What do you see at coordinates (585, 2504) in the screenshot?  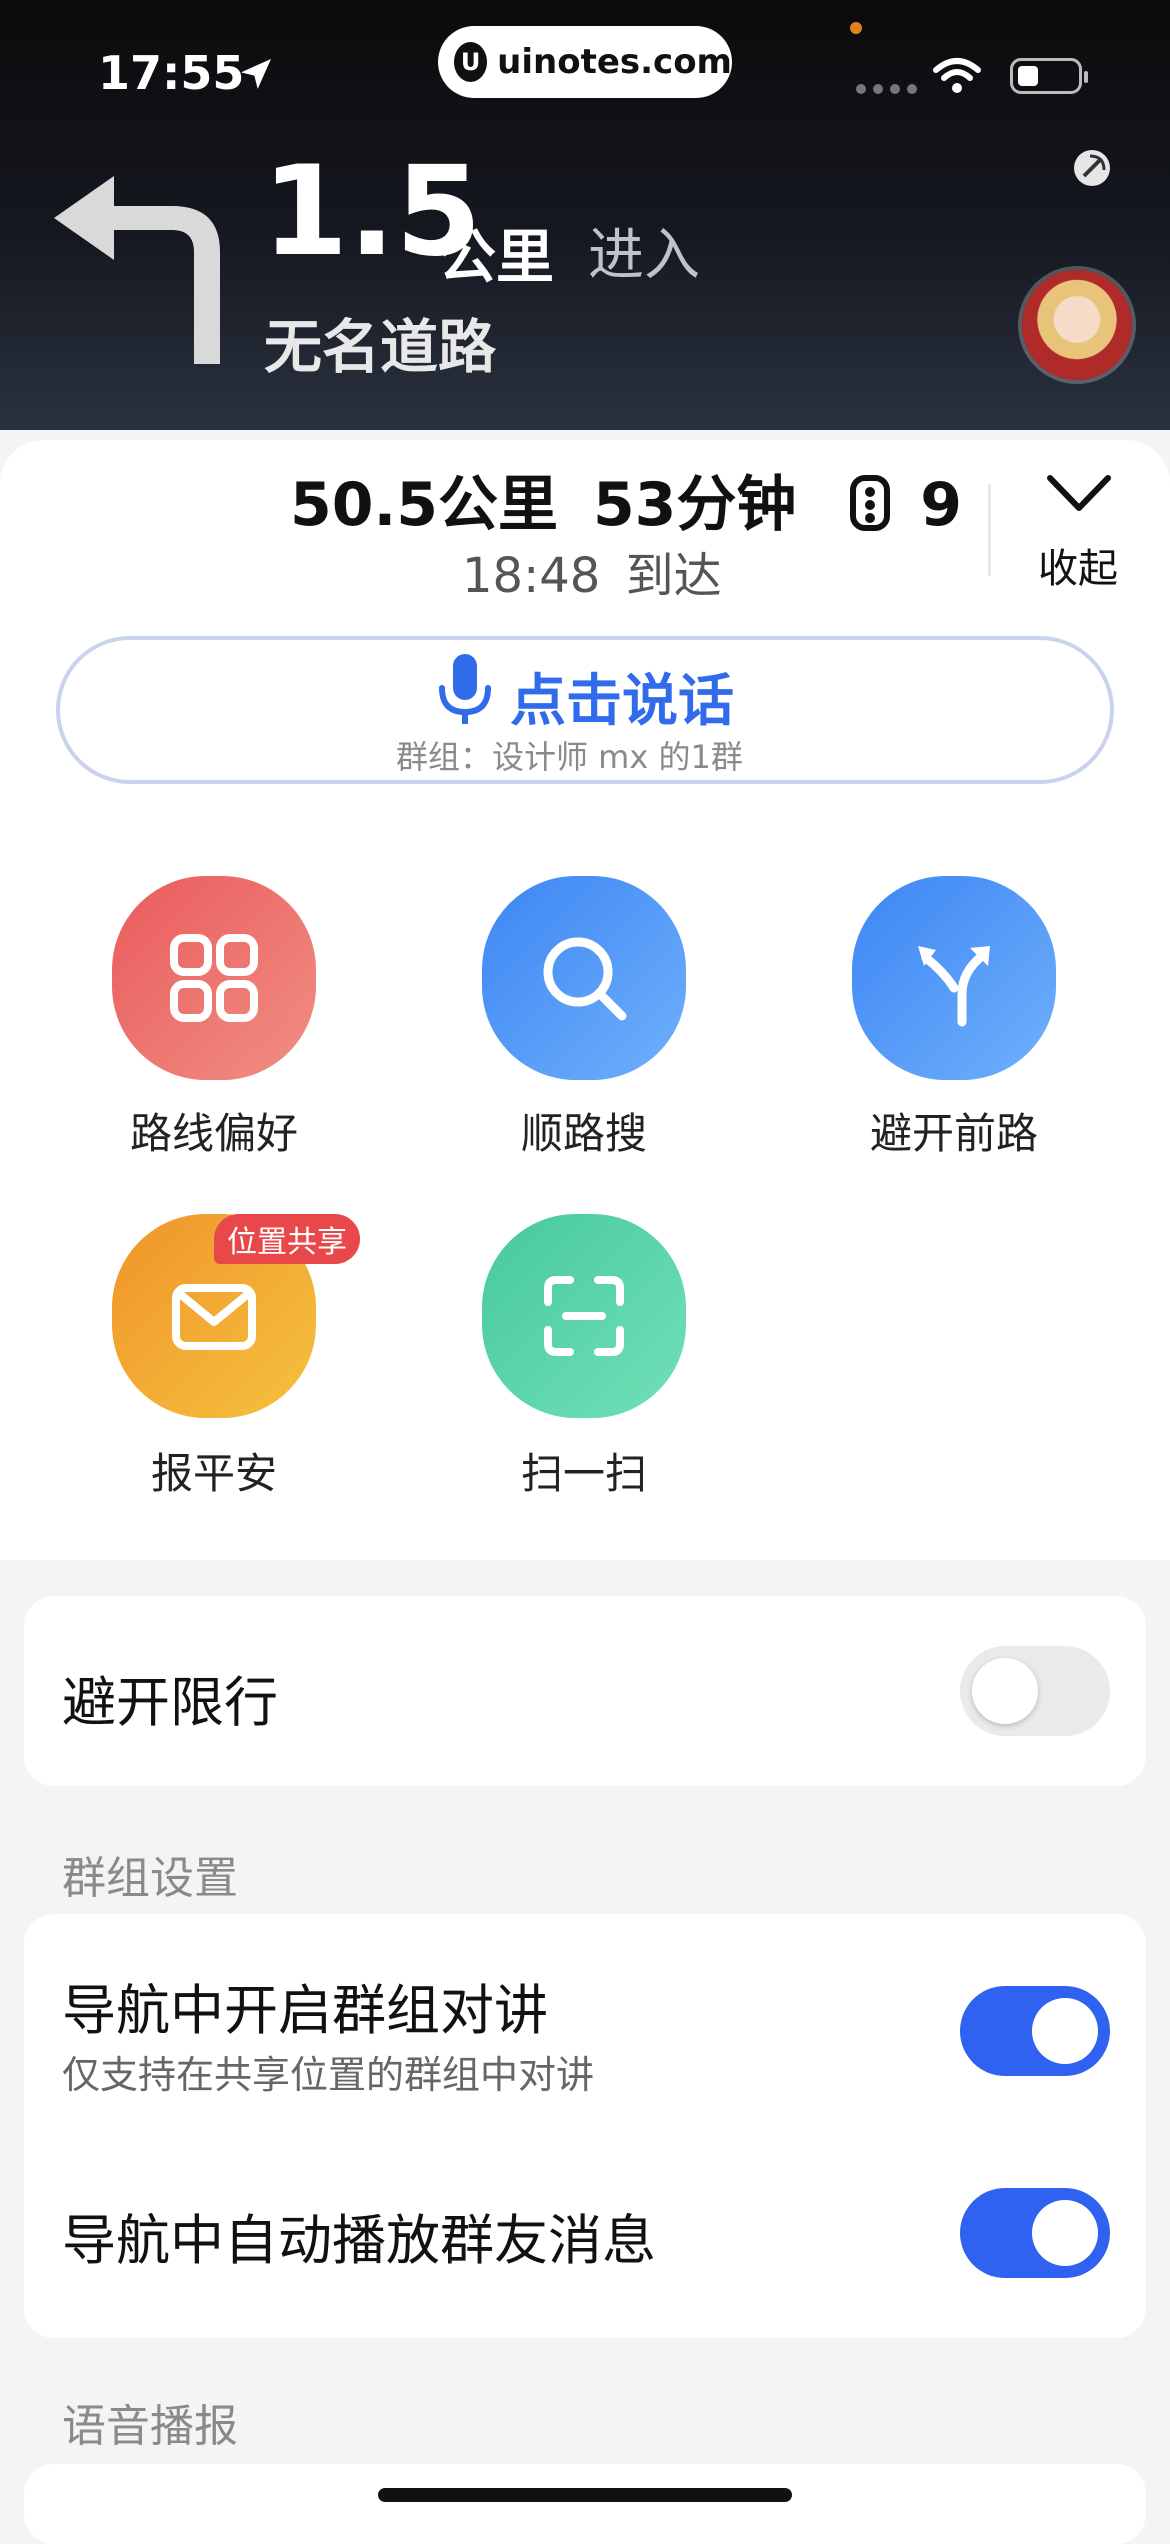 I see `voice-settings-card` at bounding box center [585, 2504].